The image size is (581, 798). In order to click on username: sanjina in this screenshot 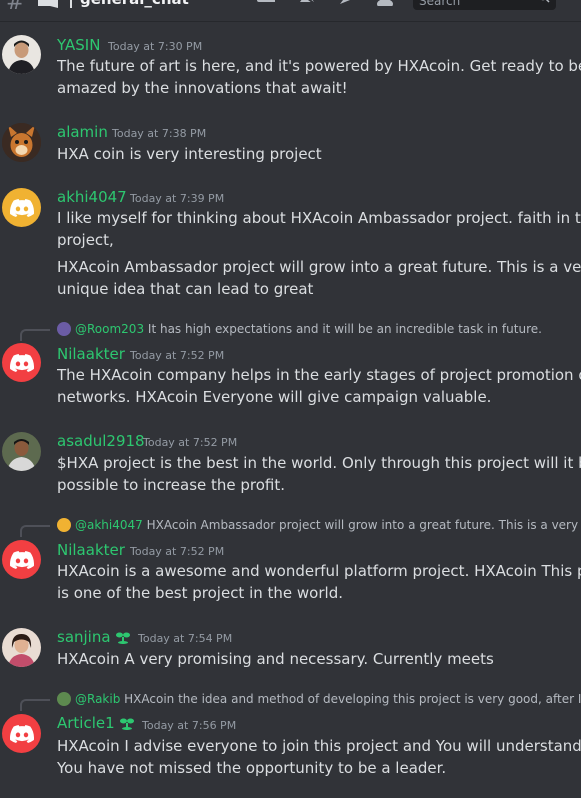, I will do `click(94, 637)`.